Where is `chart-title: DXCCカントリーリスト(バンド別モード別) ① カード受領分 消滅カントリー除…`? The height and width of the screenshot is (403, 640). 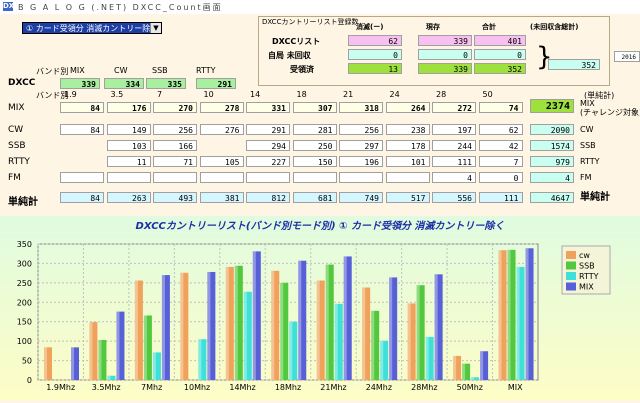
chart-title: DXCCカントリーリスト(バンド別モード別) ① カード受領分 消滅カントリー除… is located at coordinates (320, 226).